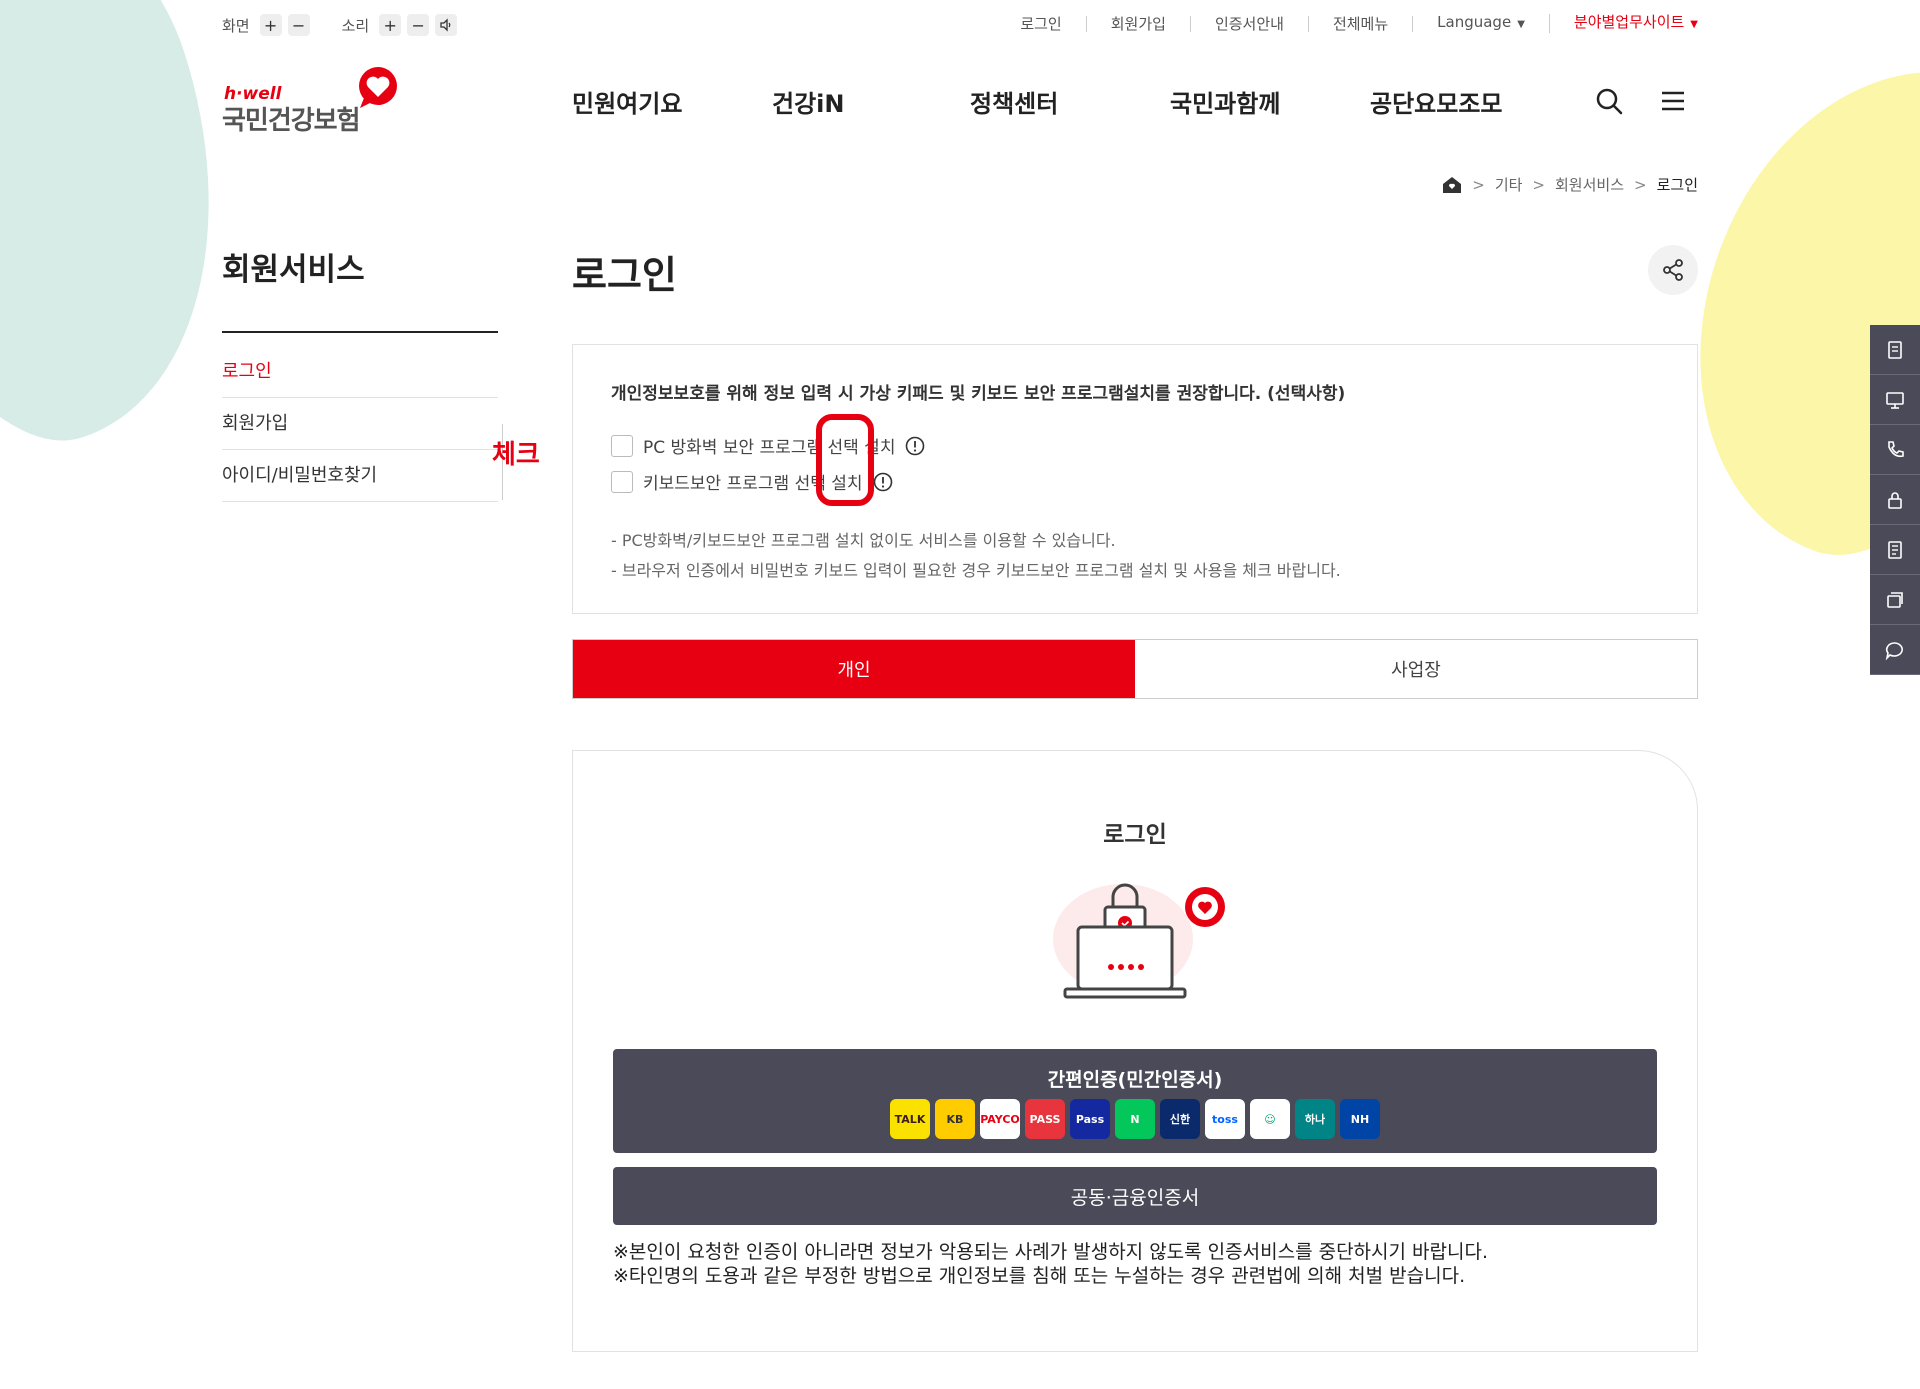 This screenshot has width=1920, height=1389. Describe the element at coordinates (298, 25) in the screenshot. I see `screen-zoom-out-button: −` at that location.